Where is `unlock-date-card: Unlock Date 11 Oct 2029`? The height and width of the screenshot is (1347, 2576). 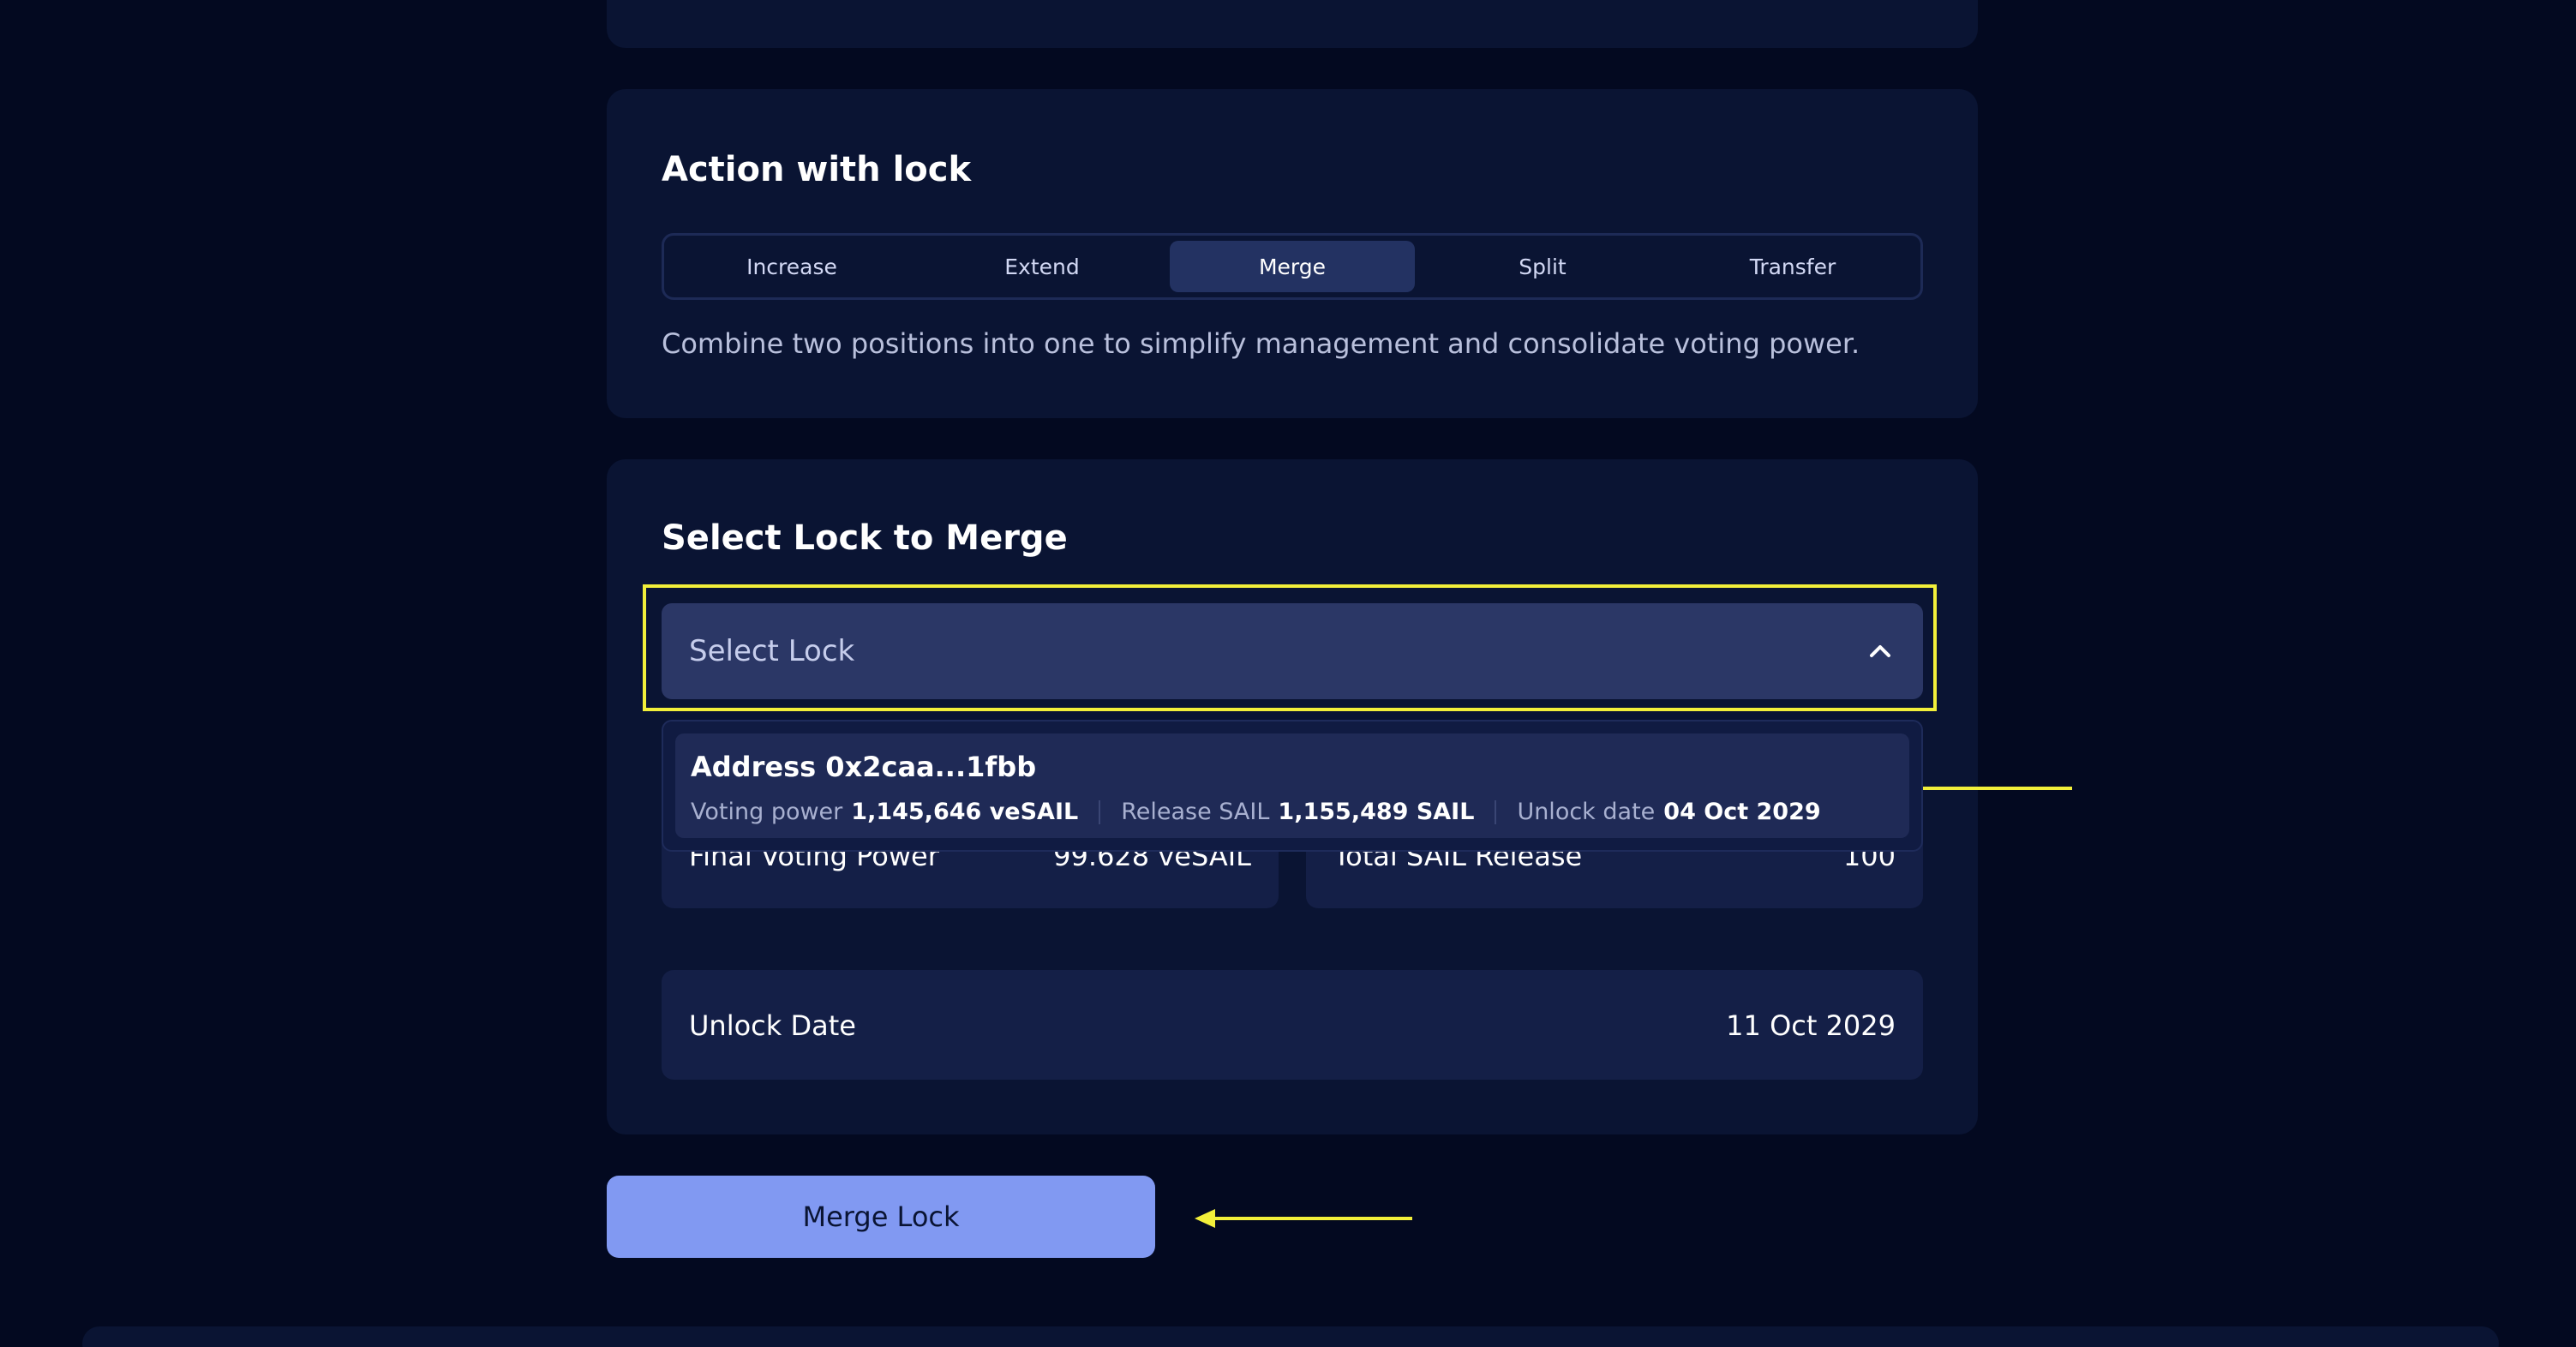
unlock-date-card: Unlock Date 11 Oct 2029 is located at coordinates (1292, 1025).